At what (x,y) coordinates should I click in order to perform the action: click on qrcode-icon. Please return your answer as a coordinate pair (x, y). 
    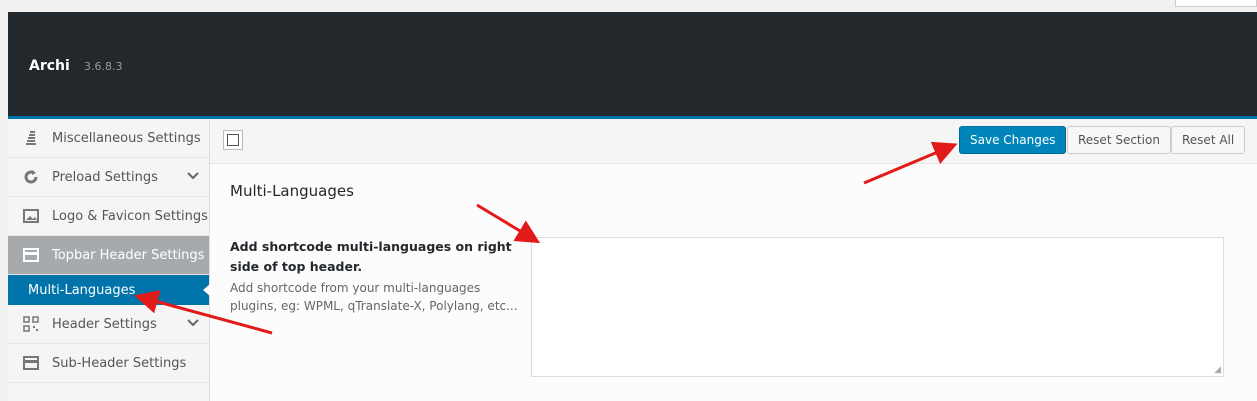
    Looking at the image, I should click on (31, 324).